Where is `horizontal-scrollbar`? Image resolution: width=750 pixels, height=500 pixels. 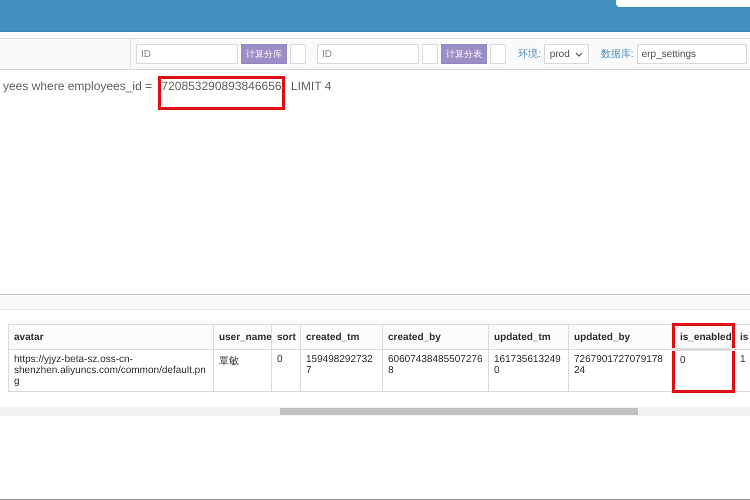
horizontal-scrollbar is located at coordinates (375, 411).